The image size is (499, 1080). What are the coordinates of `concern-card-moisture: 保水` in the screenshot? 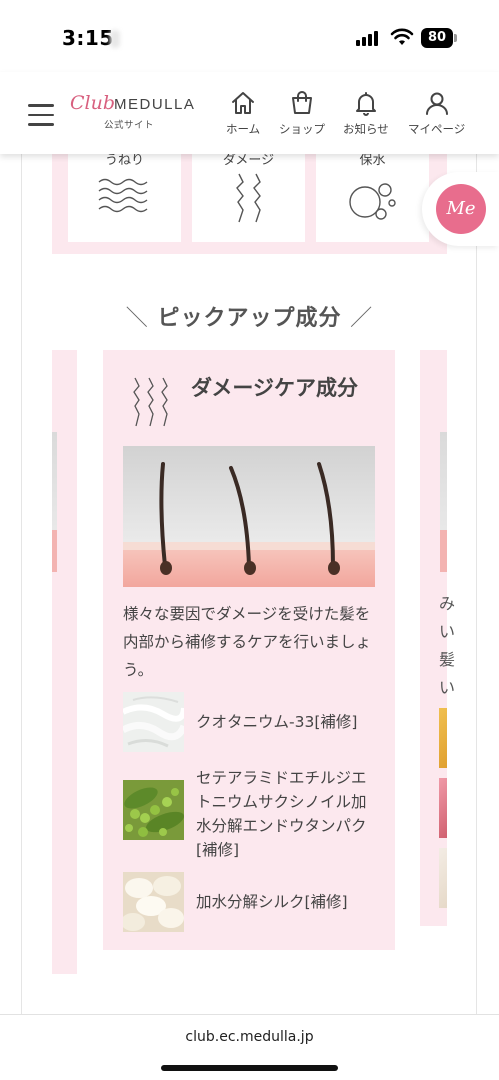 It's located at (372, 198).